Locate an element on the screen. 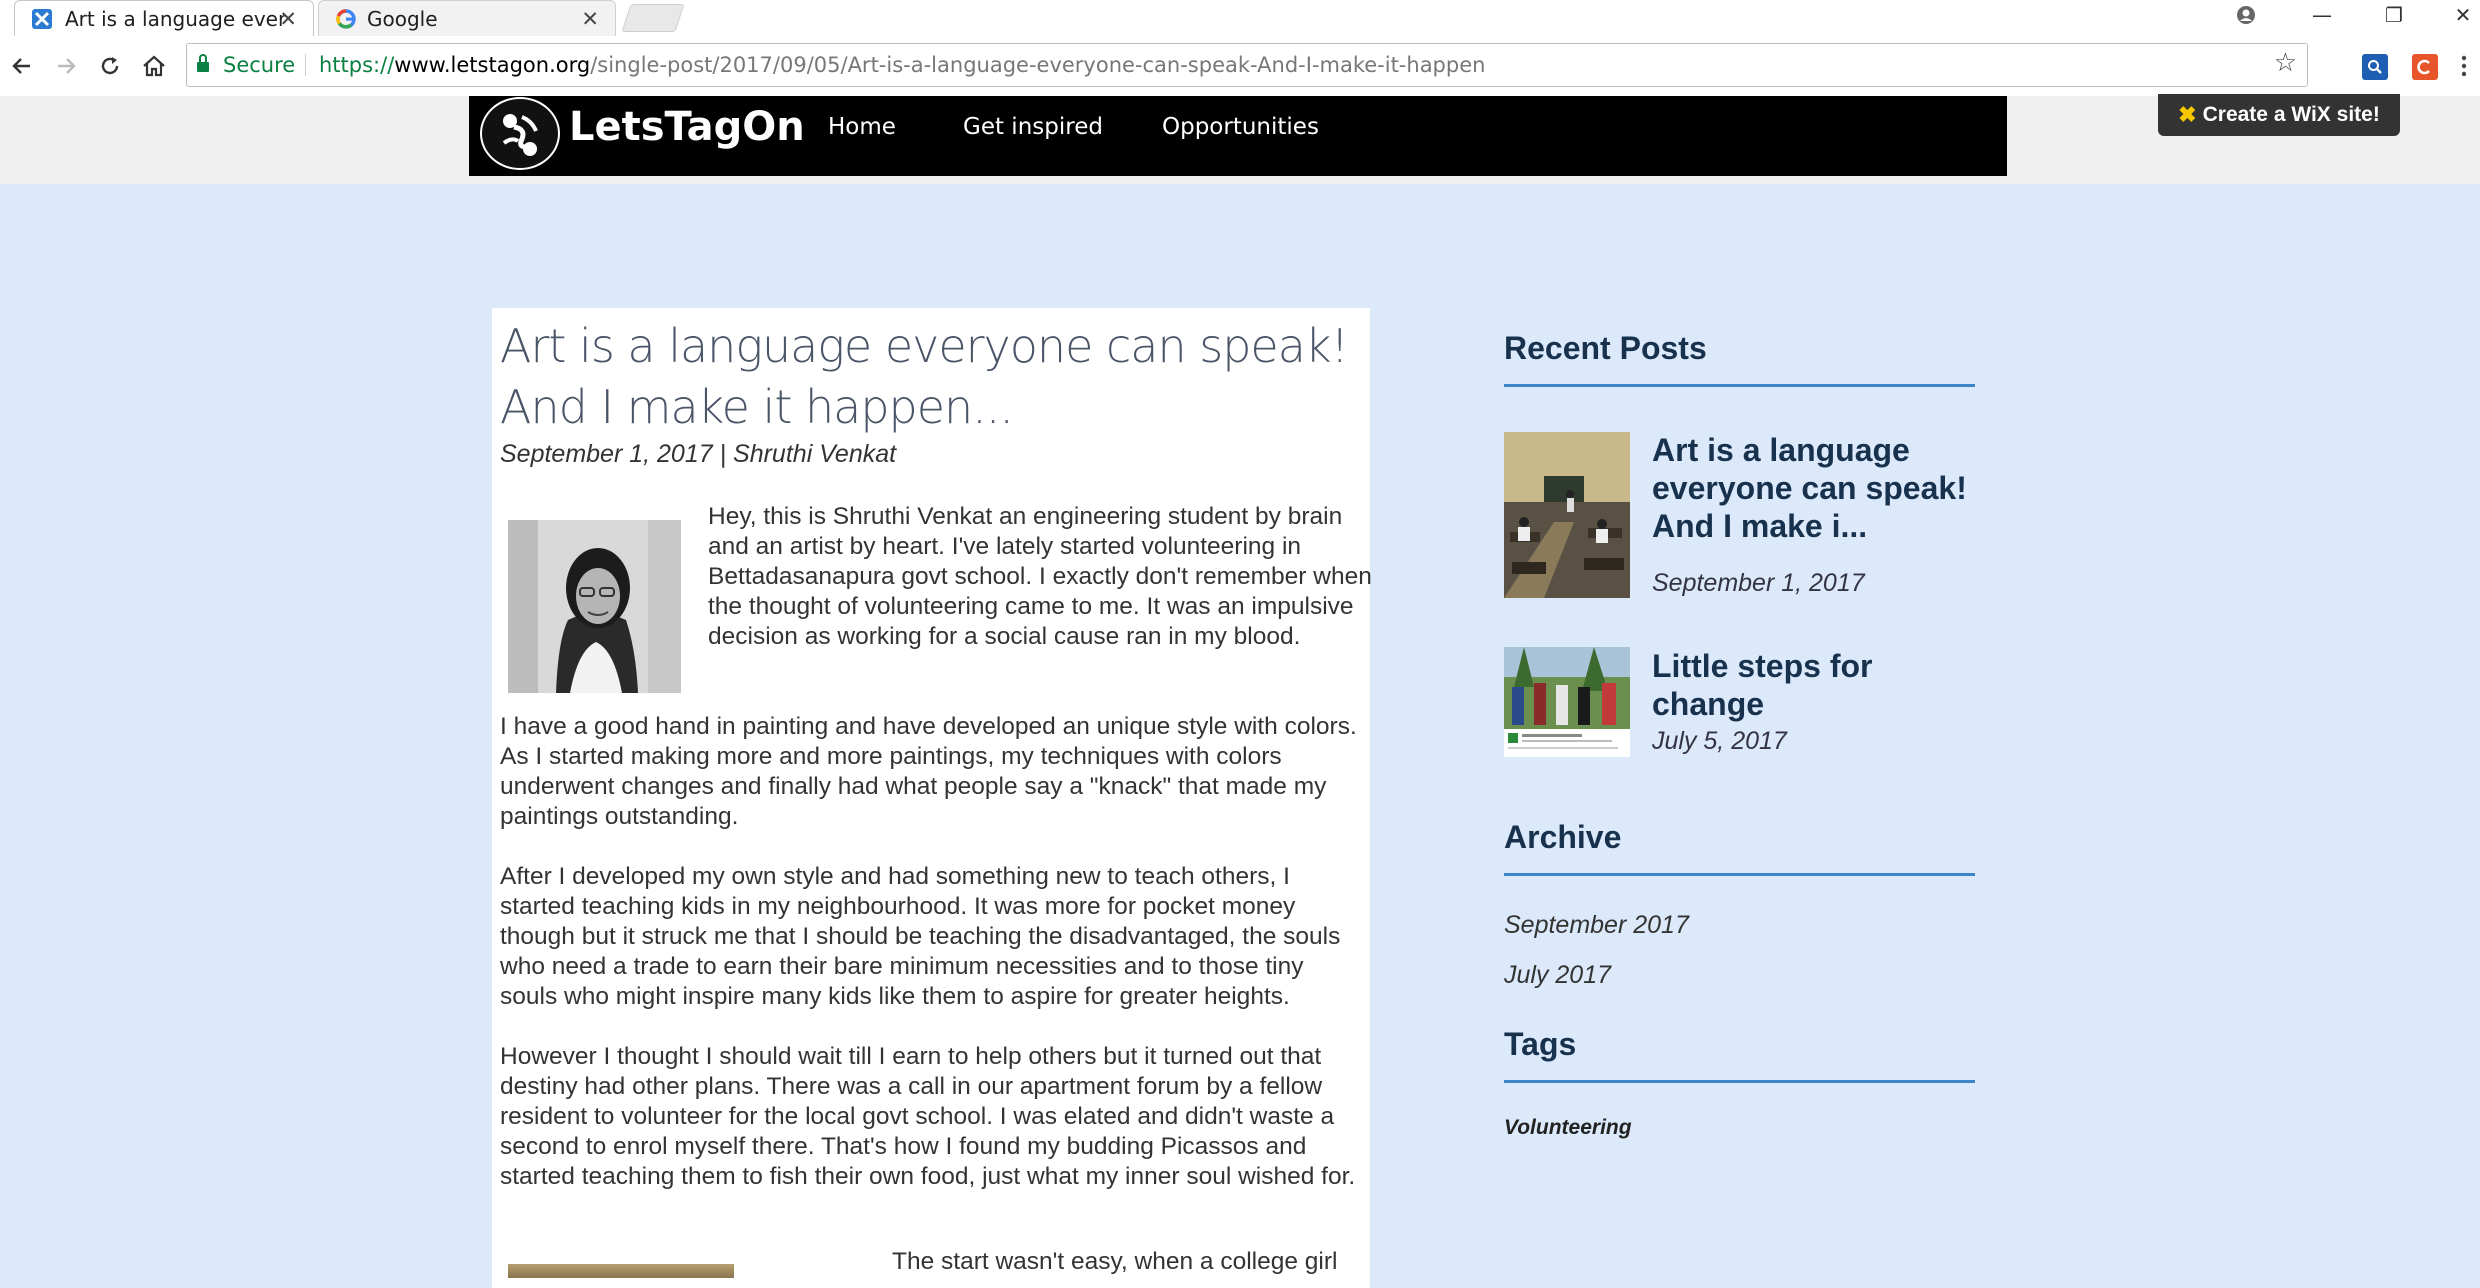 This screenshot has width=2480, height=1288. wix-x-icon: ✖ is located at coordinates (2187, 114).